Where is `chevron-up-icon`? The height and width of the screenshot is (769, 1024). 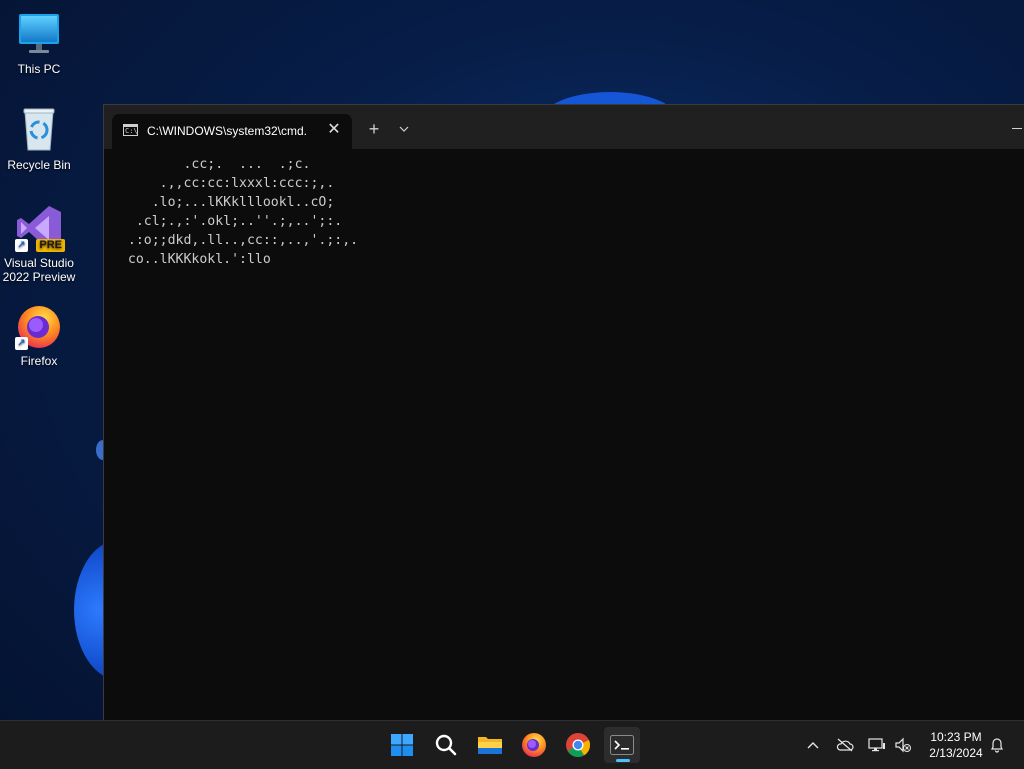 chevron-up-icon is located at coordinates (813, 745).